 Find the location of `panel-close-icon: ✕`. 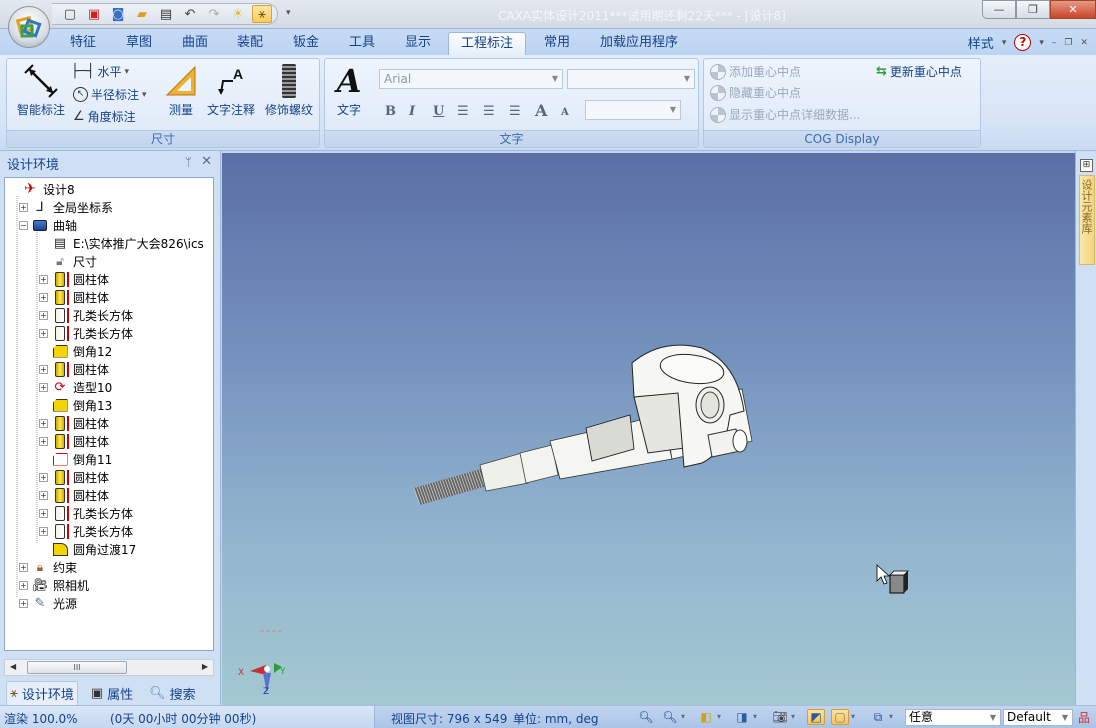

panel-close-icon: ✕ is located at coordinates (206, 161).